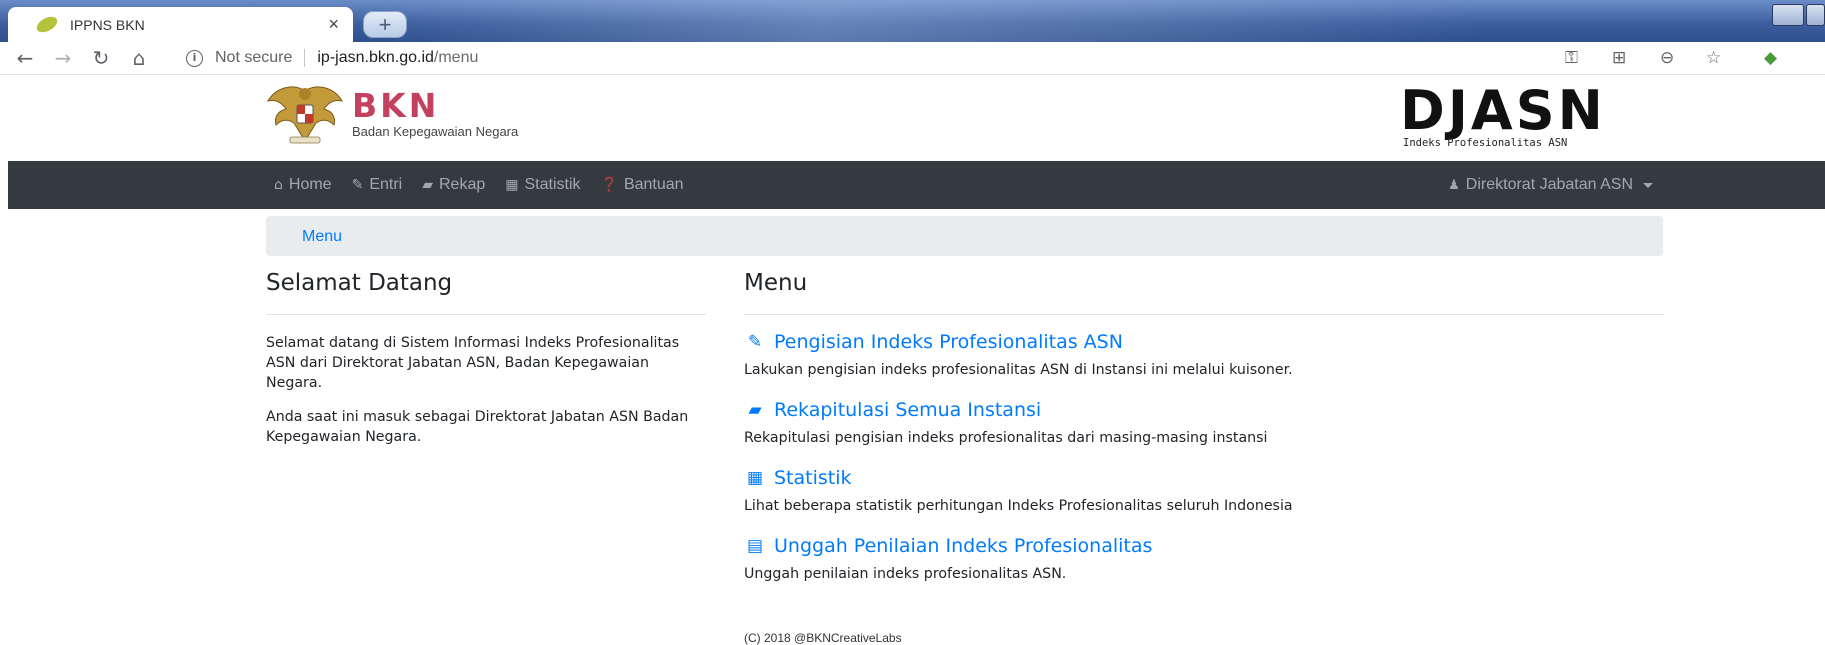 The width and height of the screenshot is (1825, 645). I want to click on info-icon: i, so click(194, 58).